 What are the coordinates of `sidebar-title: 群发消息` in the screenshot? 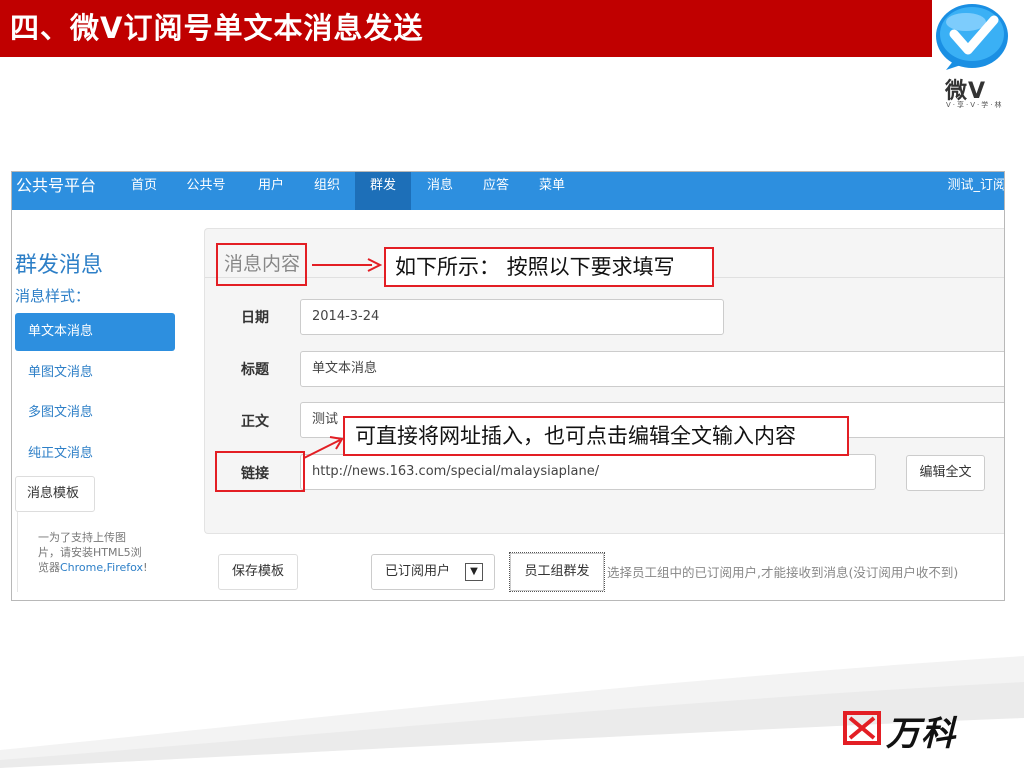 It's located at (59, 265).